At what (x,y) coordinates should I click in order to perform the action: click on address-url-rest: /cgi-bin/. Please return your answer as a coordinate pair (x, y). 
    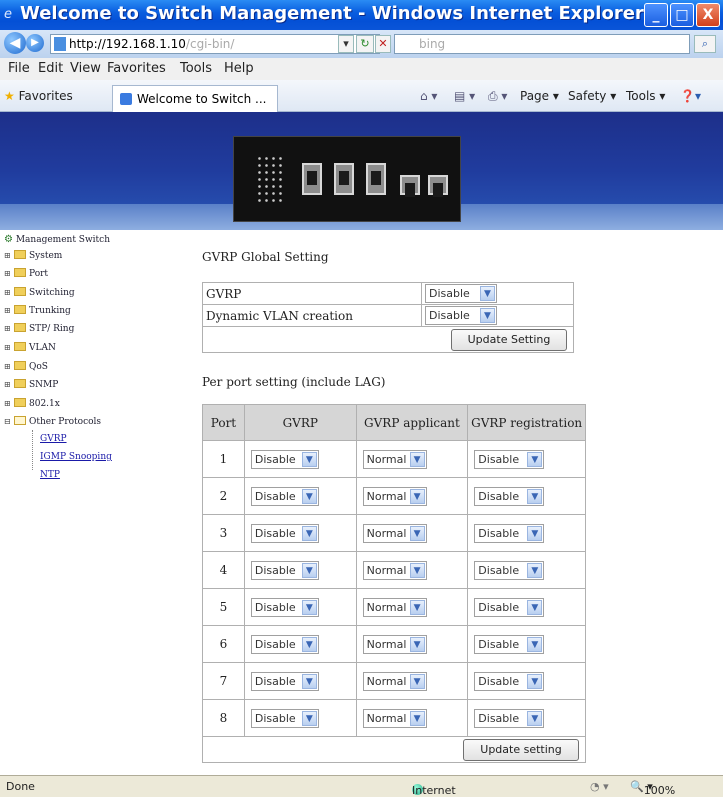
    Looking at the image, I should click on (210, 44).